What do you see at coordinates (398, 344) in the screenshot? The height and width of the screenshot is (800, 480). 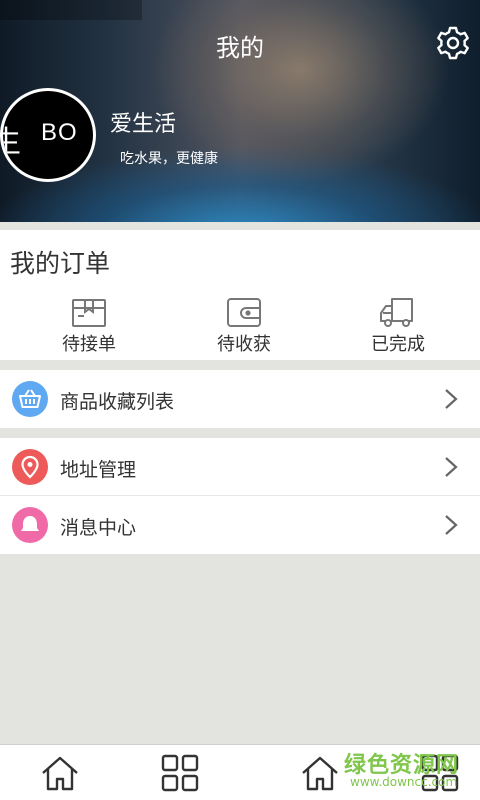 I see `order-completed-label: 已完成` at bounding box center [398, 344].